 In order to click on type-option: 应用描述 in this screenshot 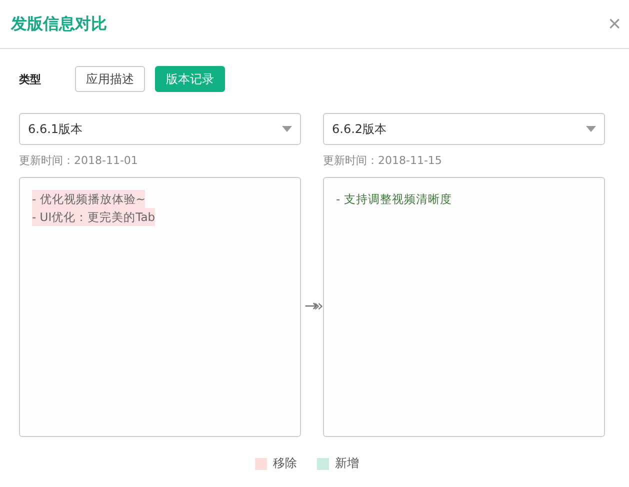, I will do `click(110, 79)`.